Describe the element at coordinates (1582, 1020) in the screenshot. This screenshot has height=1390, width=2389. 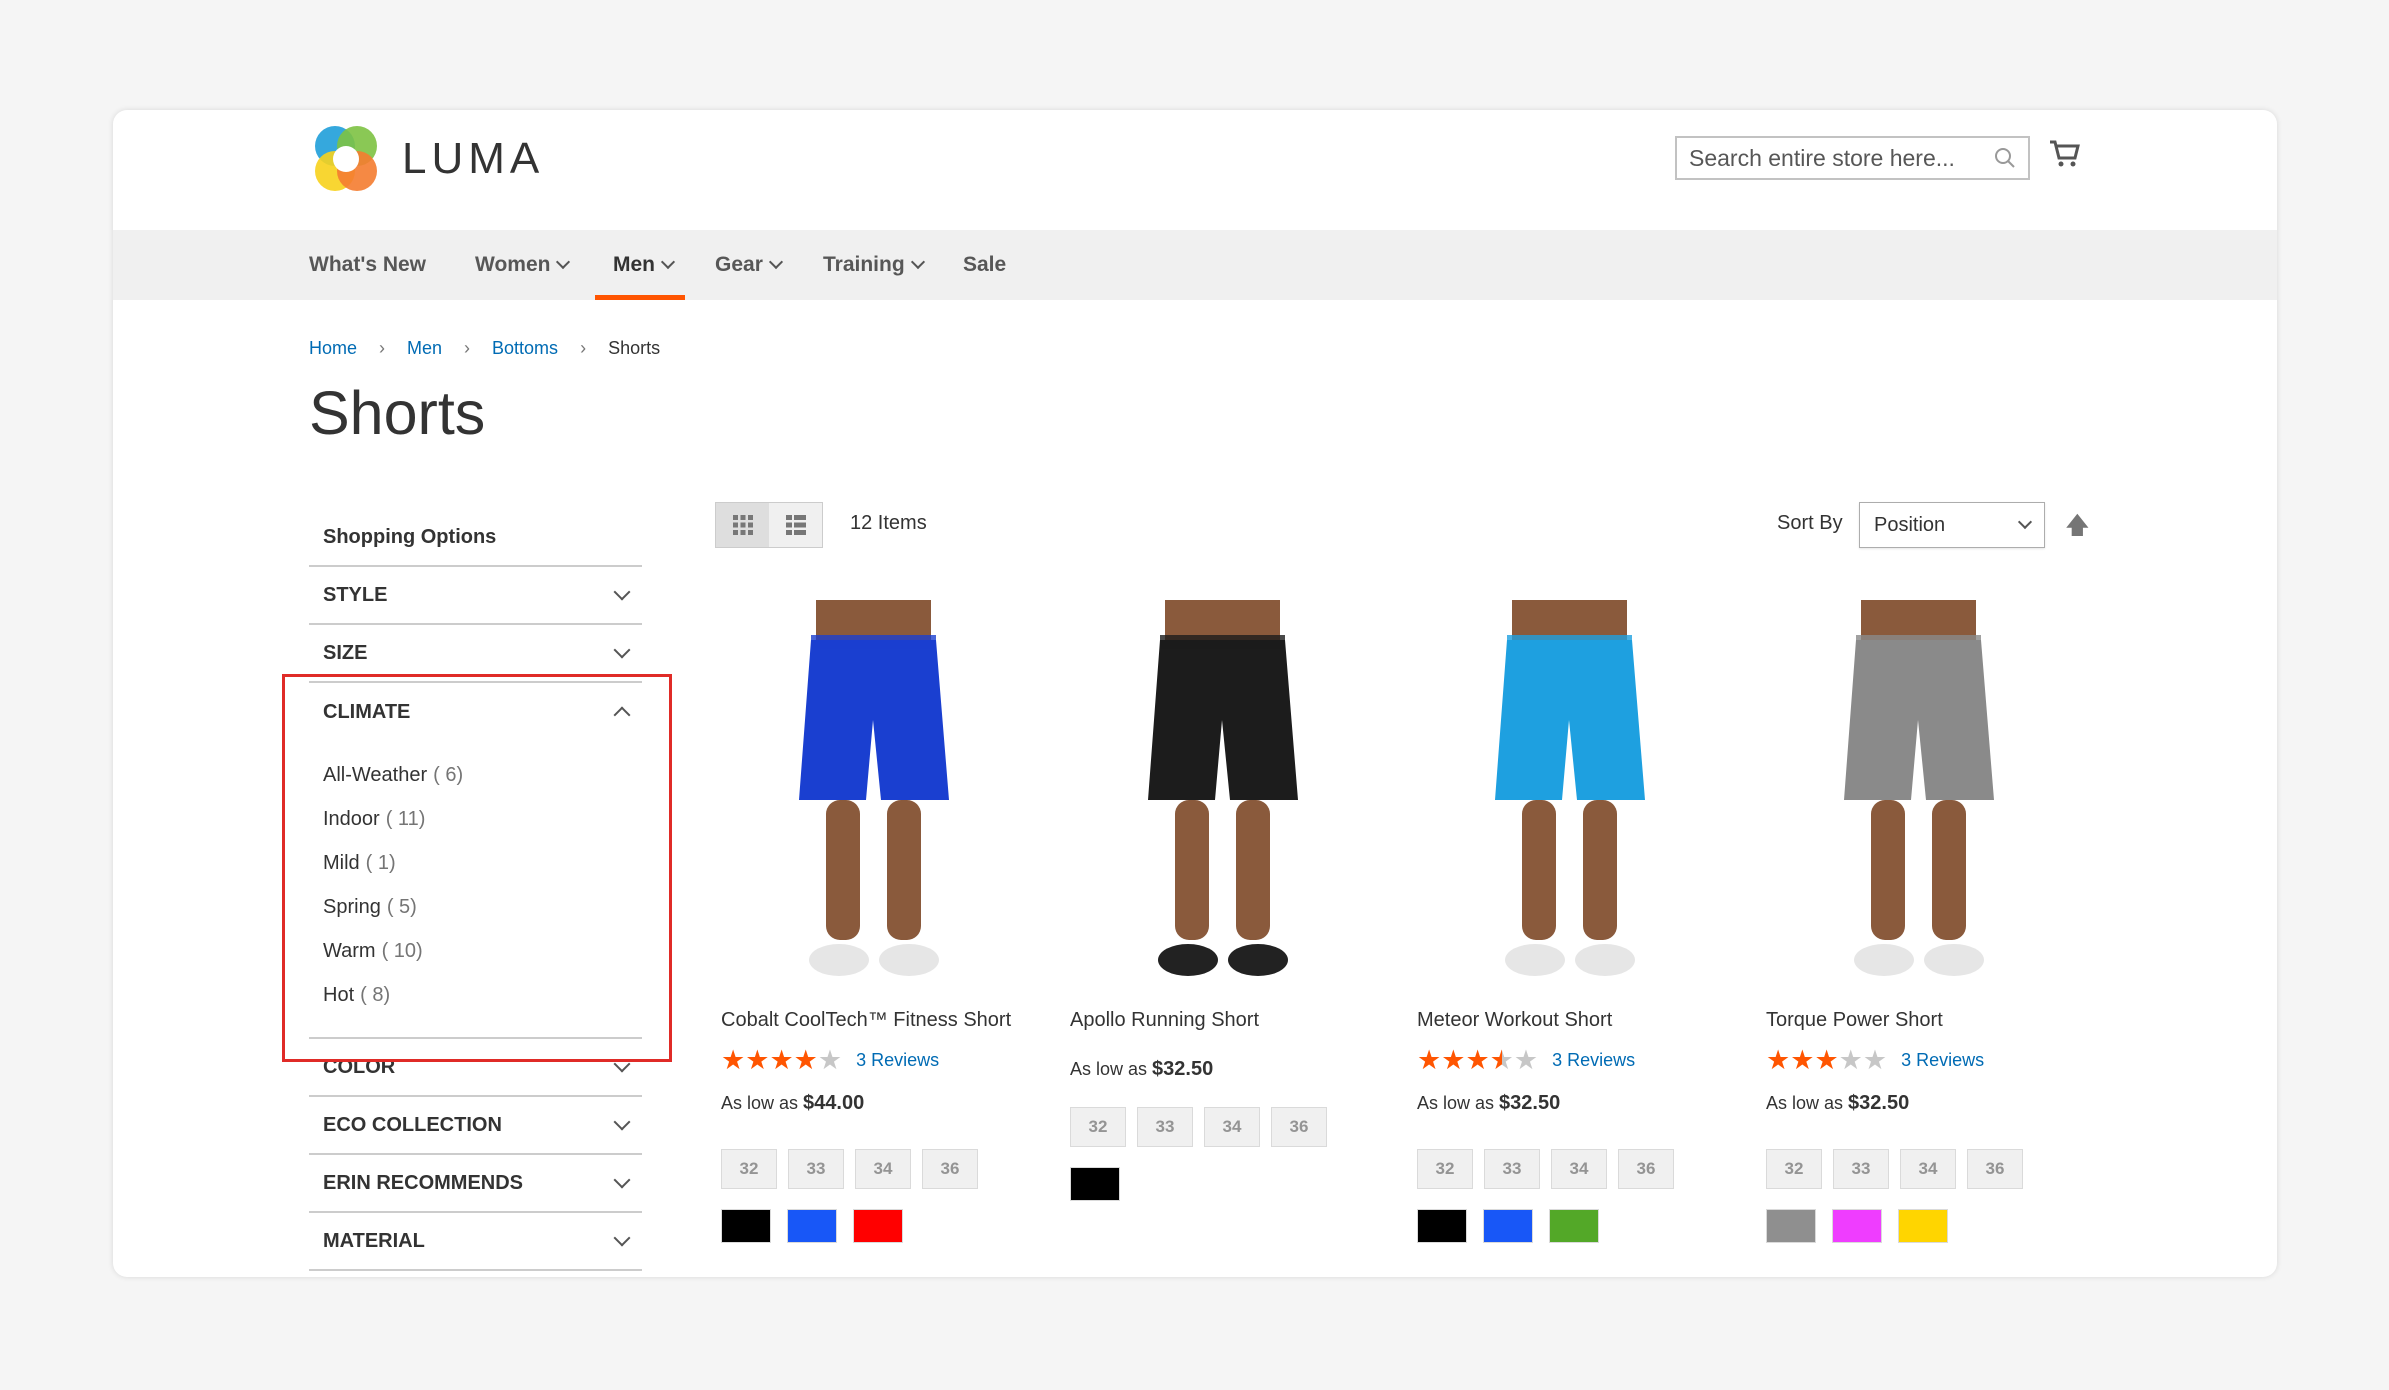
I see `product-name: Meteor Workout Short` at that location.